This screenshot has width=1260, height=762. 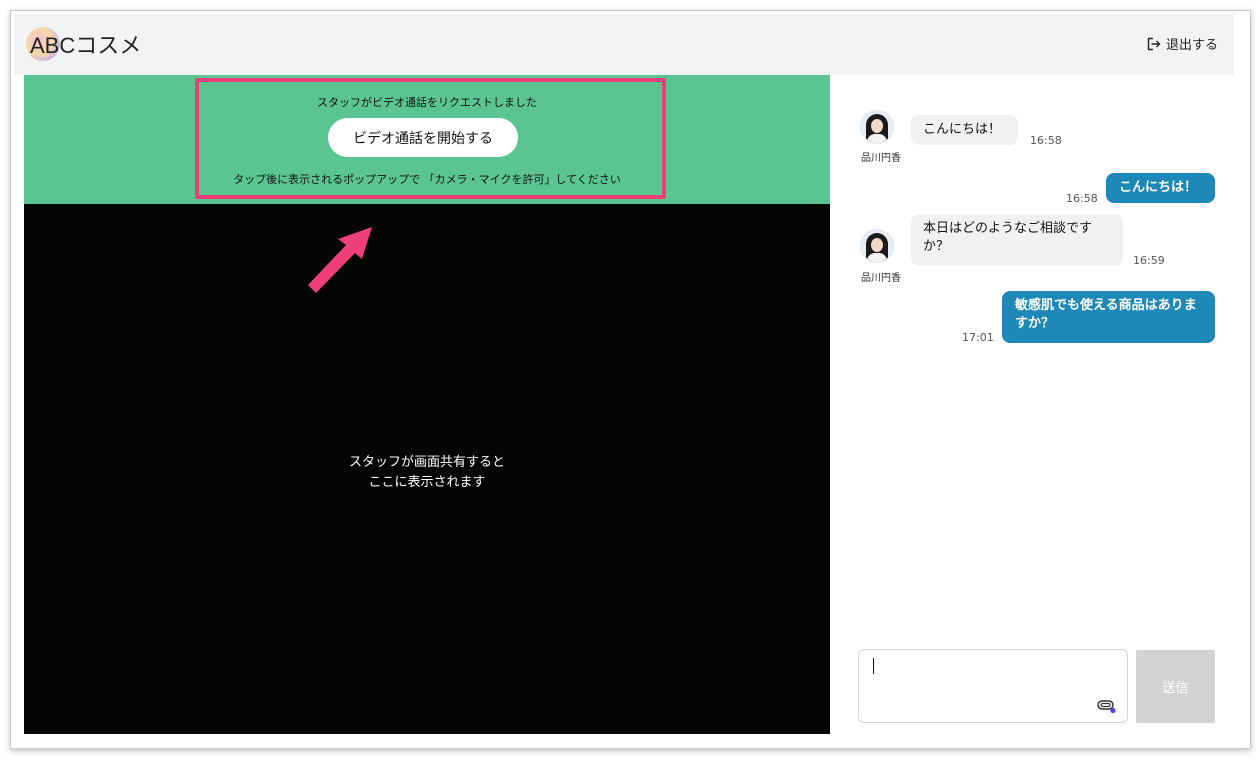 I want to click on logout-icon, so click(x=1154, y=43).